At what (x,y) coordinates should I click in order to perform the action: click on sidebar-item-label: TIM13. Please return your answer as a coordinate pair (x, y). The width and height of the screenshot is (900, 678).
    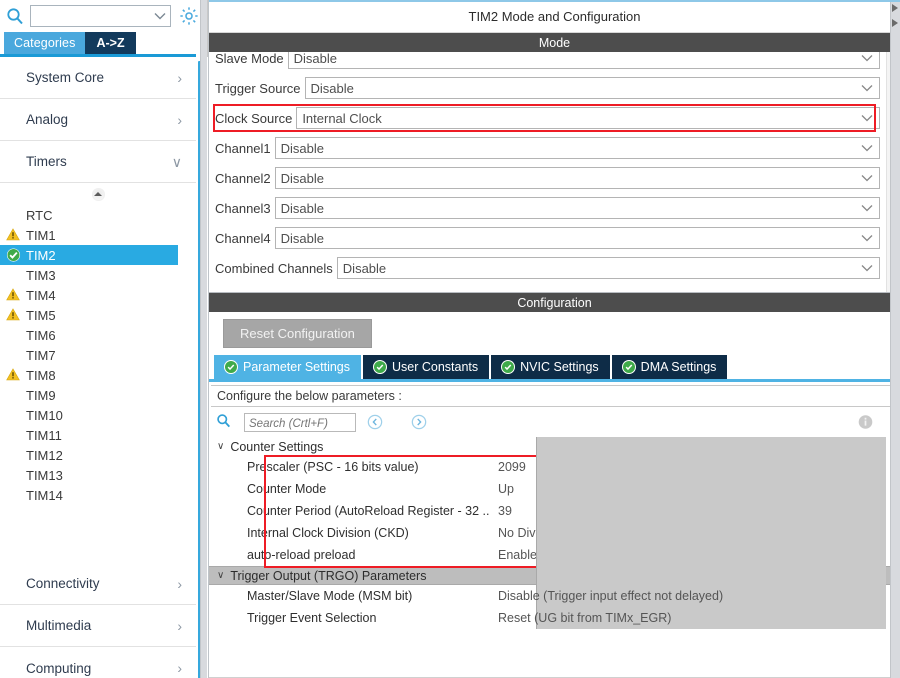
    Looking at the image, I should click on (44, 475).